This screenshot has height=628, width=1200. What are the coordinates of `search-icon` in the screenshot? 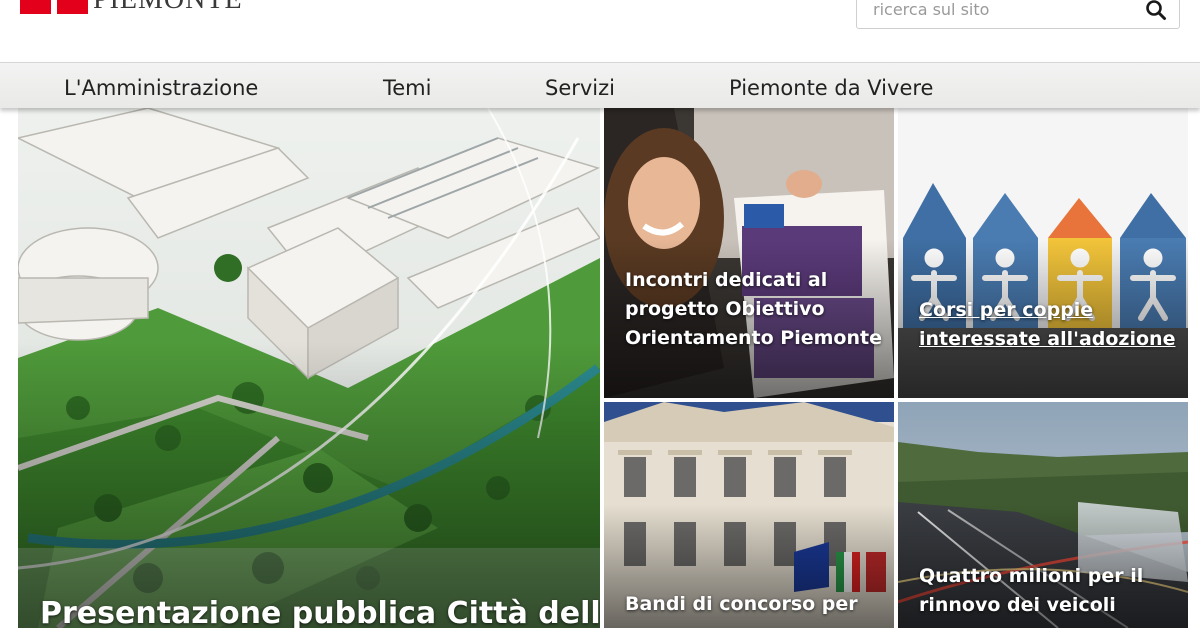 It's located at (1159, 10).